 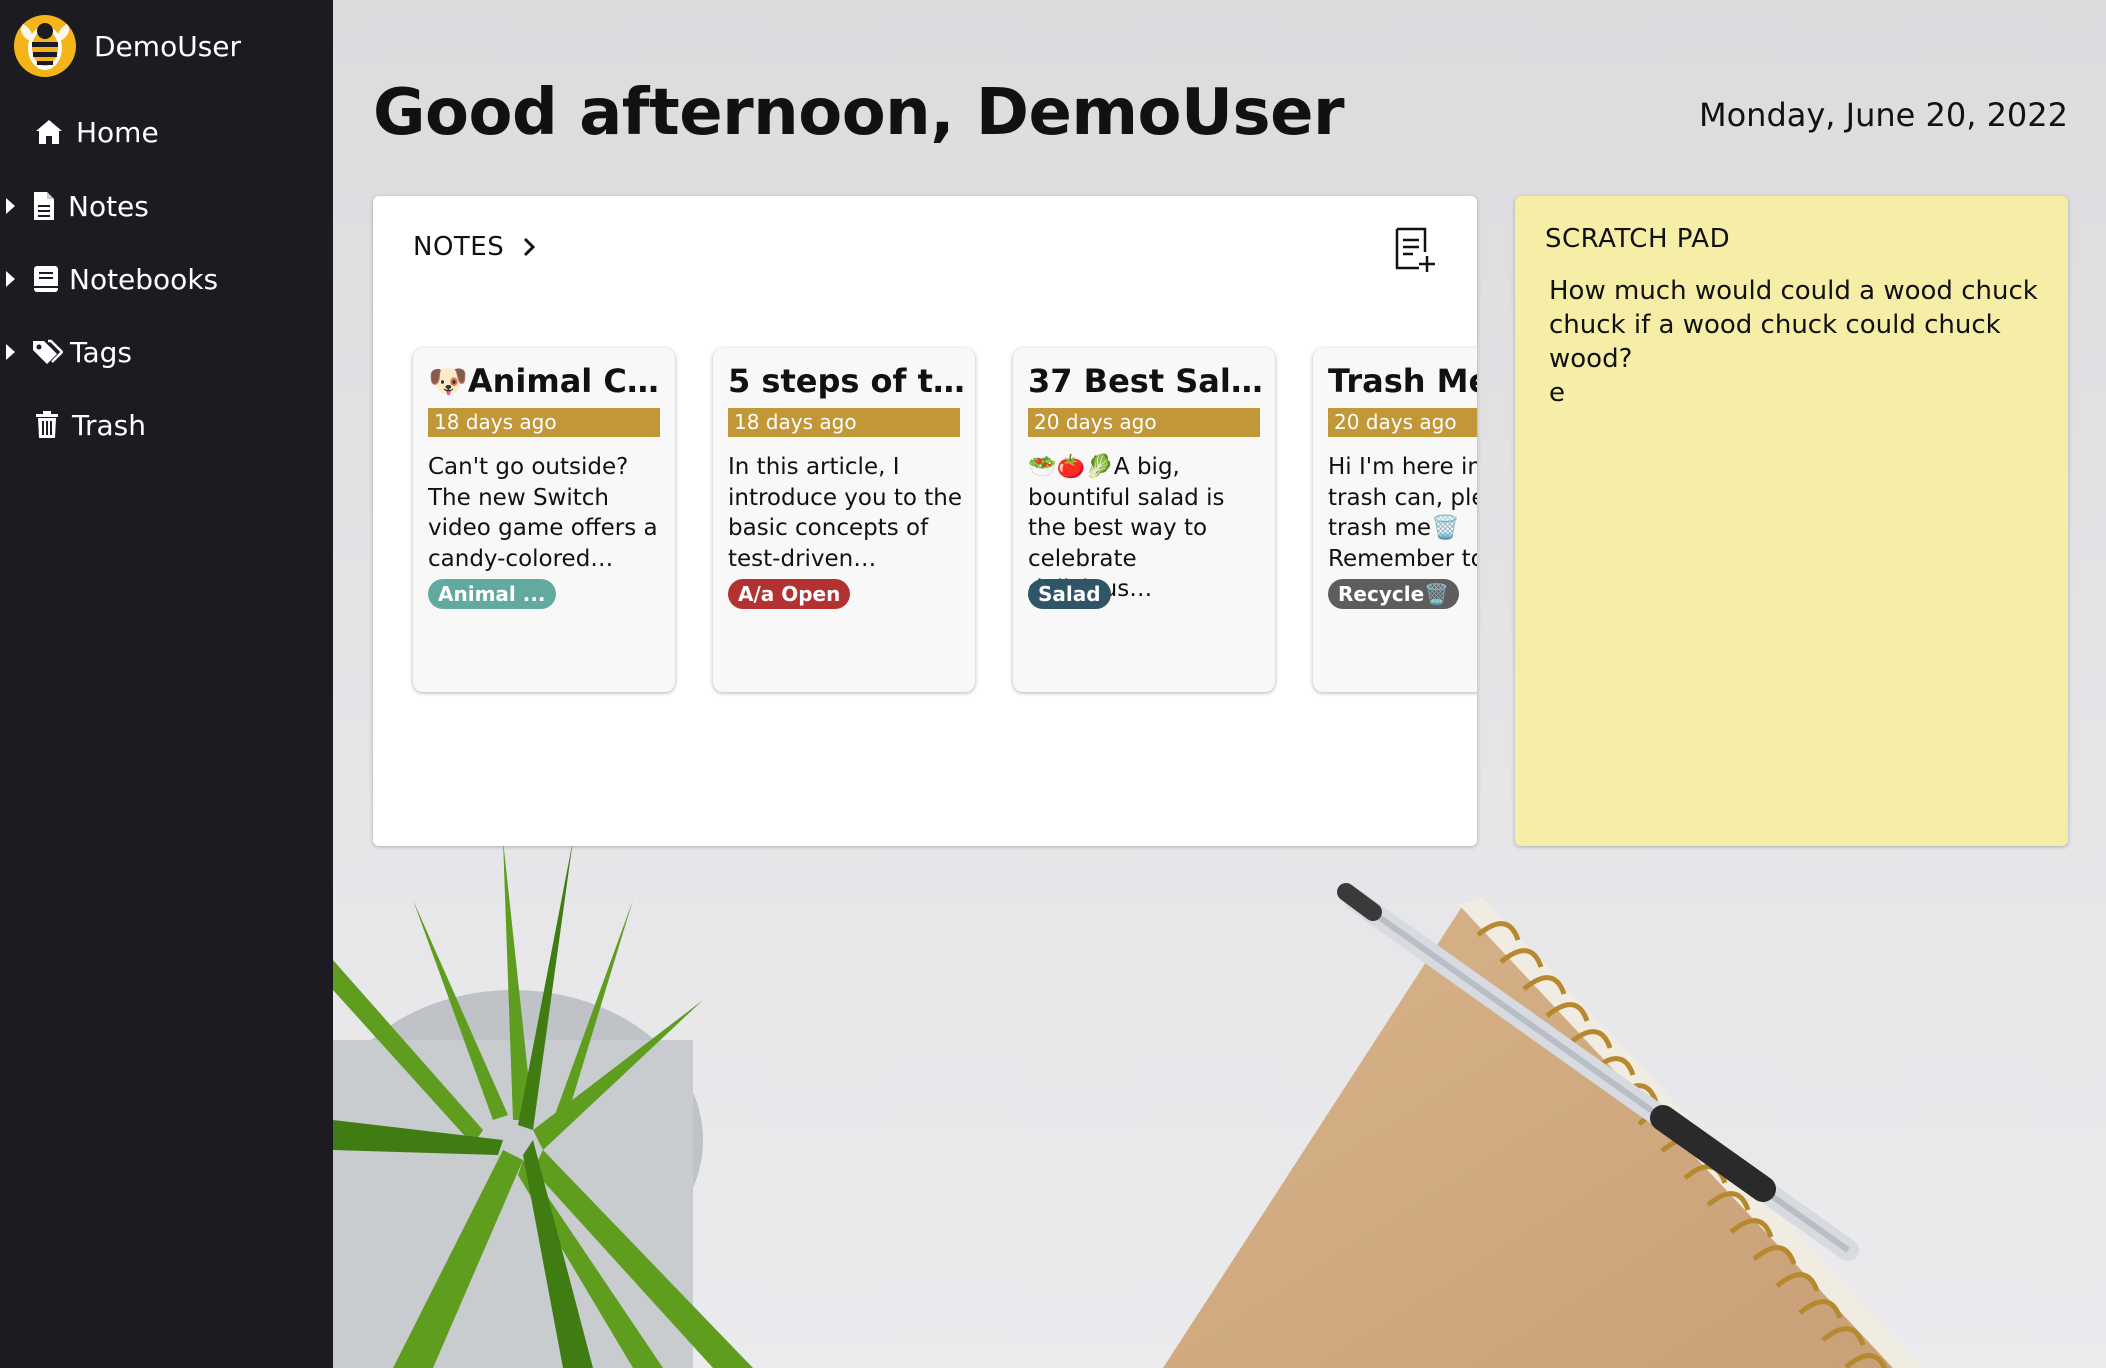 I want to click on note-title: 🐶Animal Crossing: New Horizons, so click(x=548, y=381).